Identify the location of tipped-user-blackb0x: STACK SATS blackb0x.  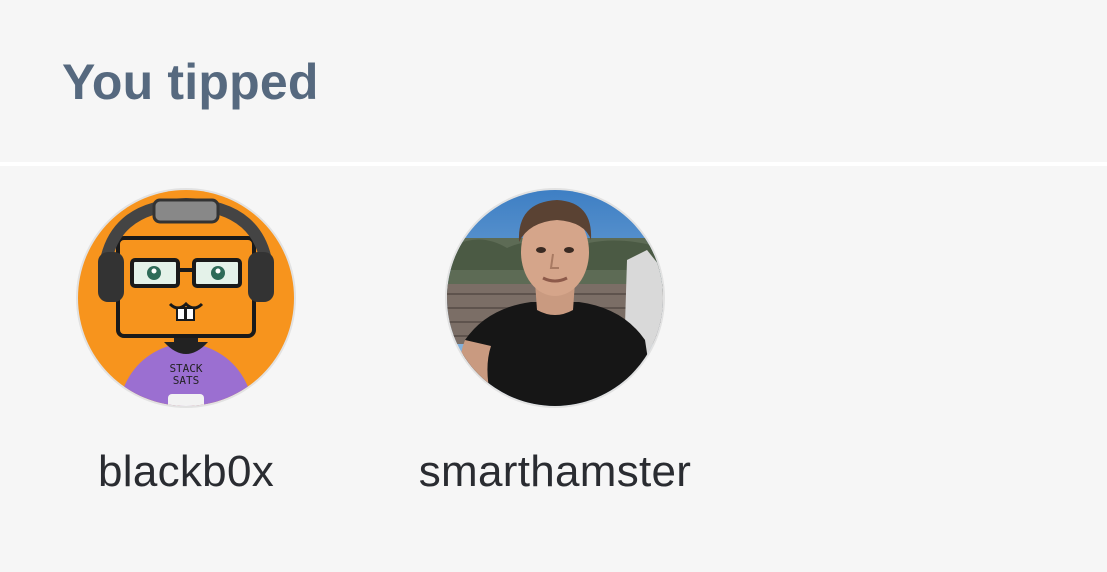
(186, 345).